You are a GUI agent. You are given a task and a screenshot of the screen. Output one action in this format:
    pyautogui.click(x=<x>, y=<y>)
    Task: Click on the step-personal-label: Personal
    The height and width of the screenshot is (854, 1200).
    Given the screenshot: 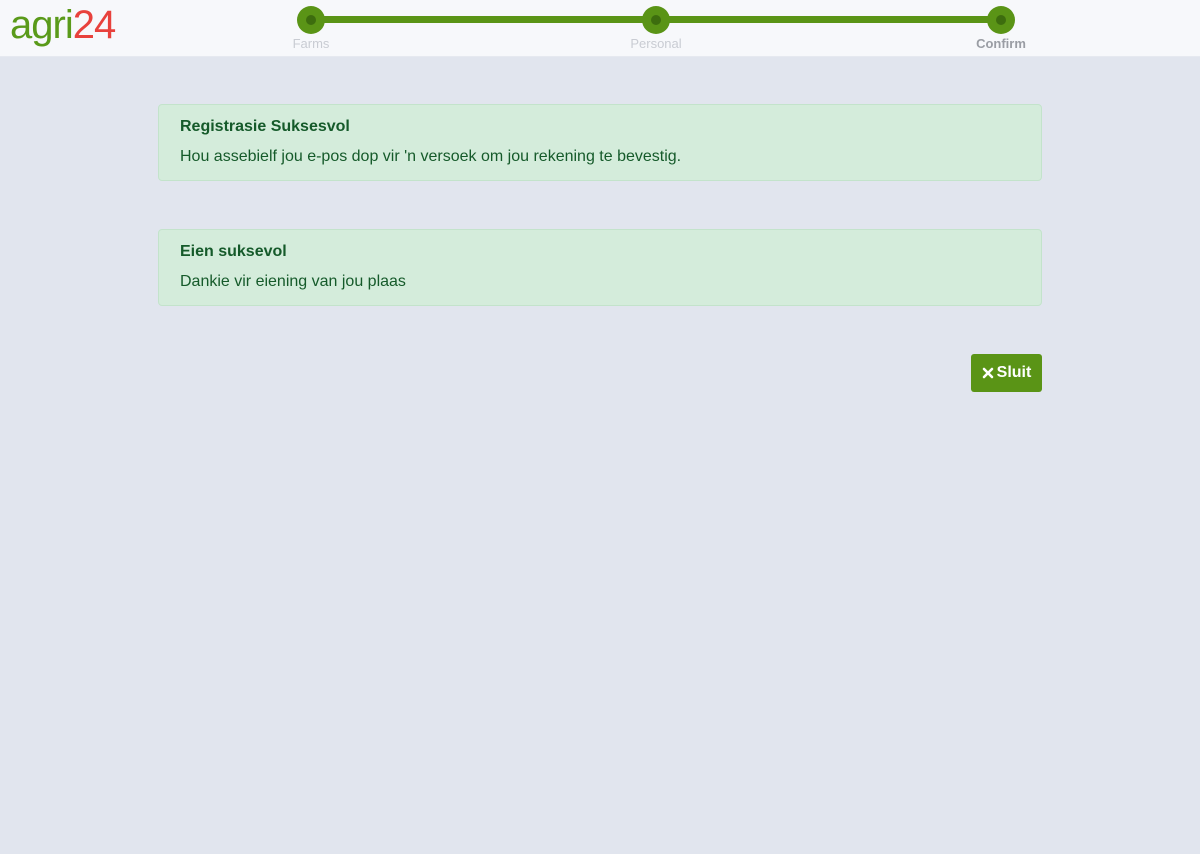 What is the action you would take?
    pyautogui.click(x=656, y=43)
    